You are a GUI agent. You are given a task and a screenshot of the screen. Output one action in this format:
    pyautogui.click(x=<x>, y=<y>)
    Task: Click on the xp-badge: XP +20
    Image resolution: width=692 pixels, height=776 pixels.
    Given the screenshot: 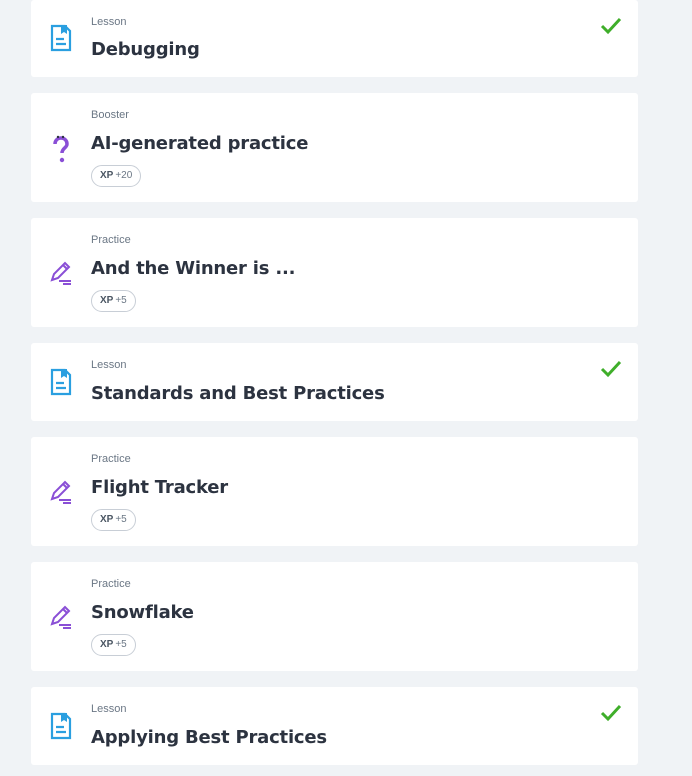 What is the action you would take?
    pyautogui.click(x=116, y=176)
    